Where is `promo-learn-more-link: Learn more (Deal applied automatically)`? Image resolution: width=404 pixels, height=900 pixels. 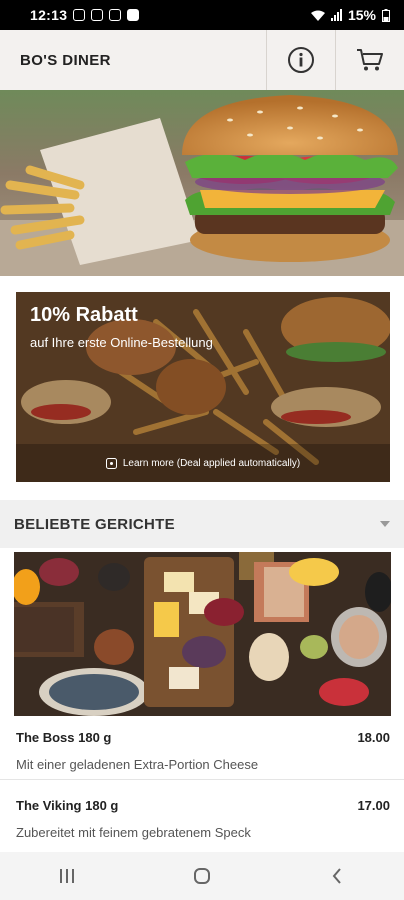 promo-learn-more-link: Learn more (Deal applied automatically) is located at coordinates (203, 463).